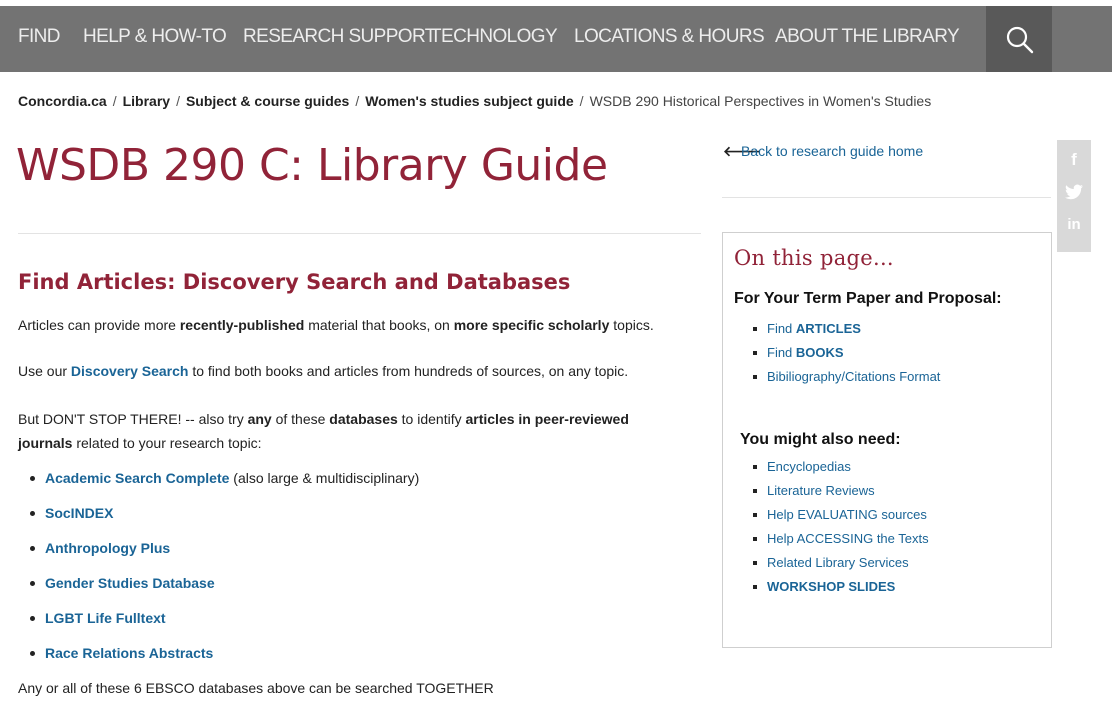  I want to click on find-books-link: Find BOOKS, so click(805, 352).